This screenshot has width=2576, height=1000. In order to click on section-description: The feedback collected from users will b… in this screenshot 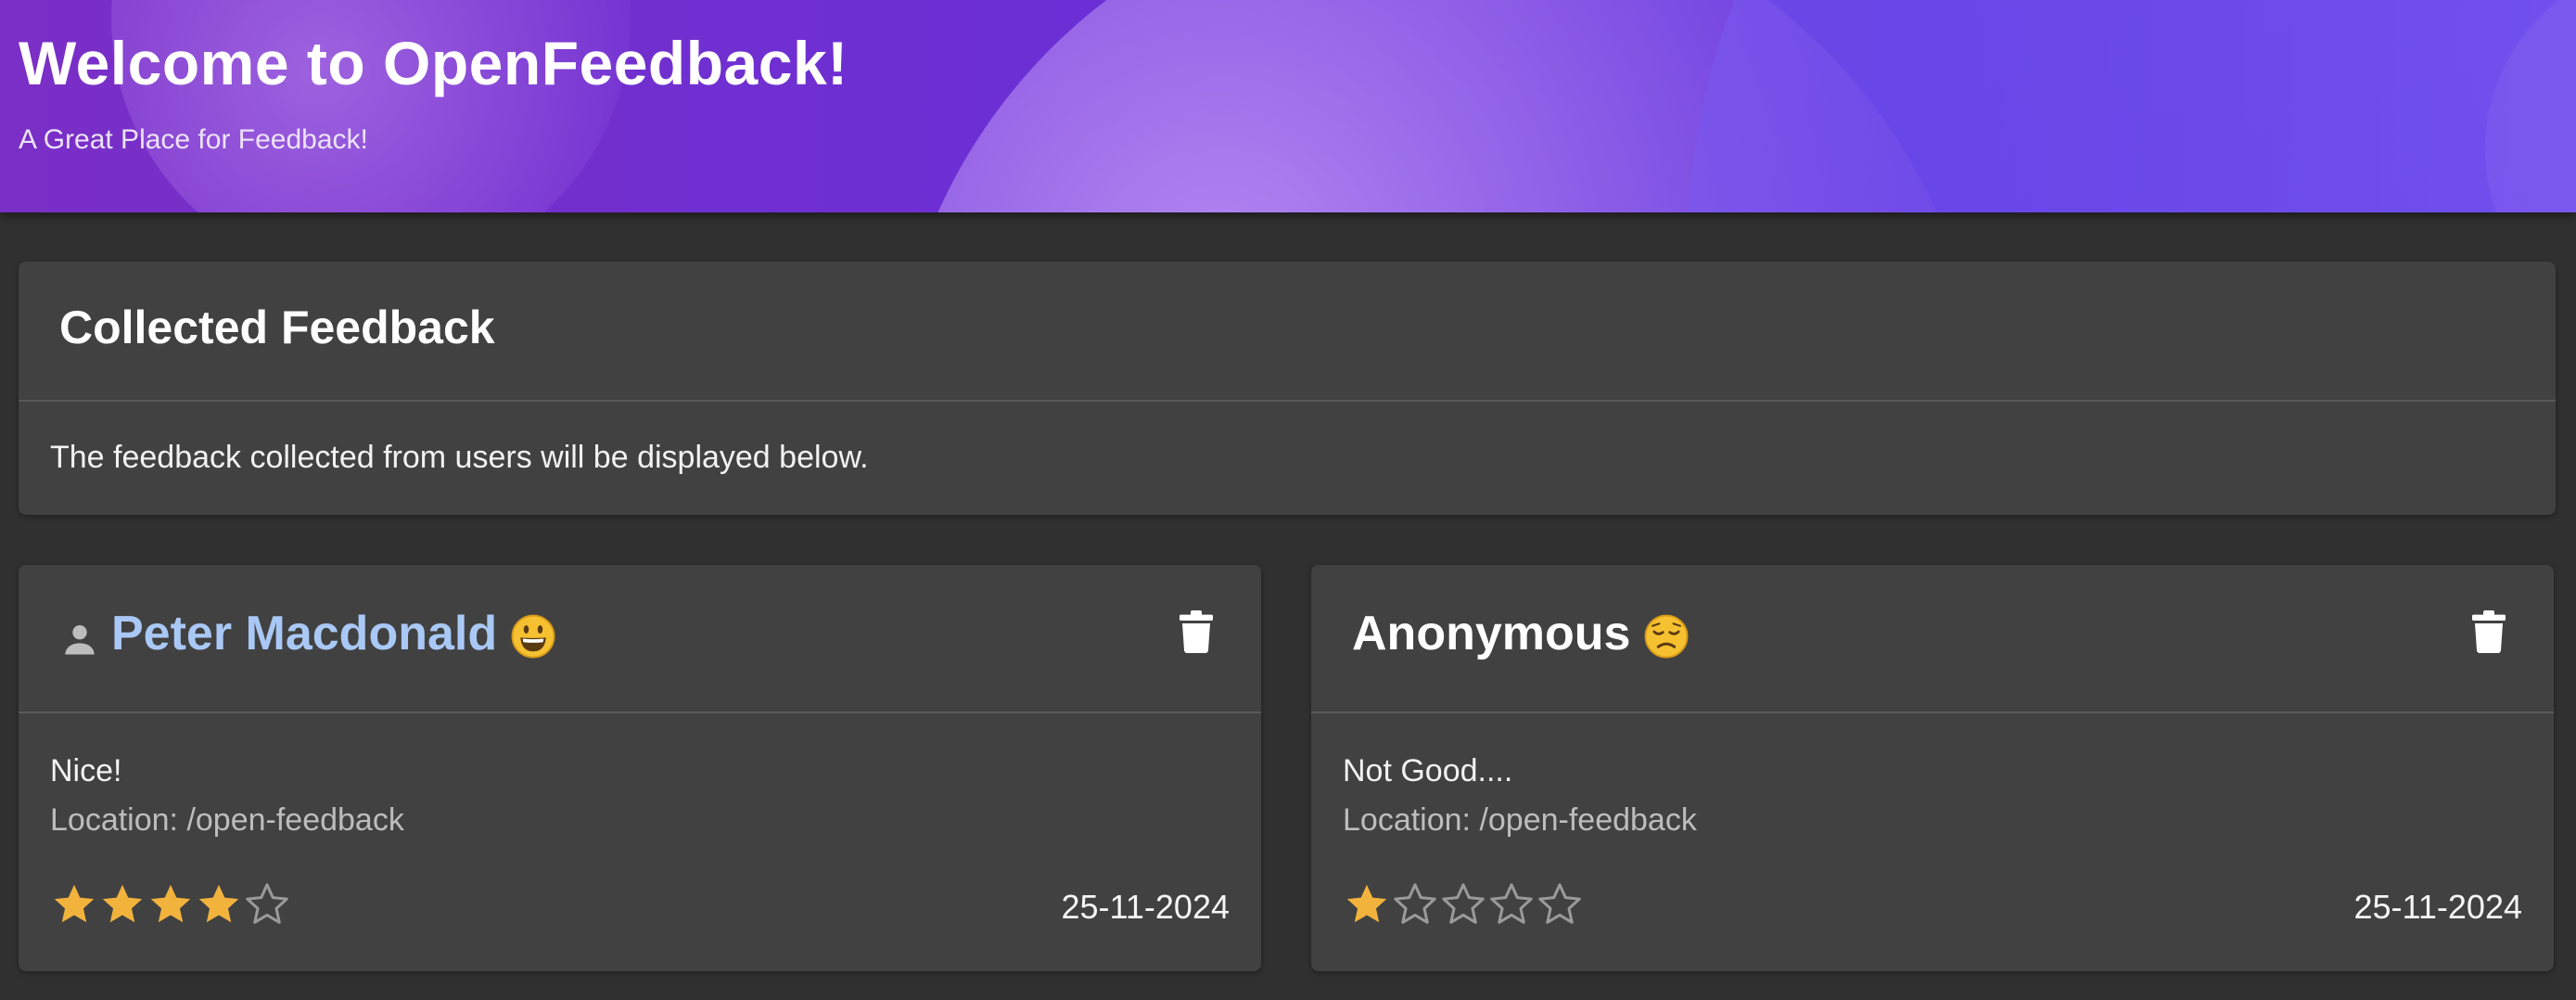, I will do `click(460, 458)`.